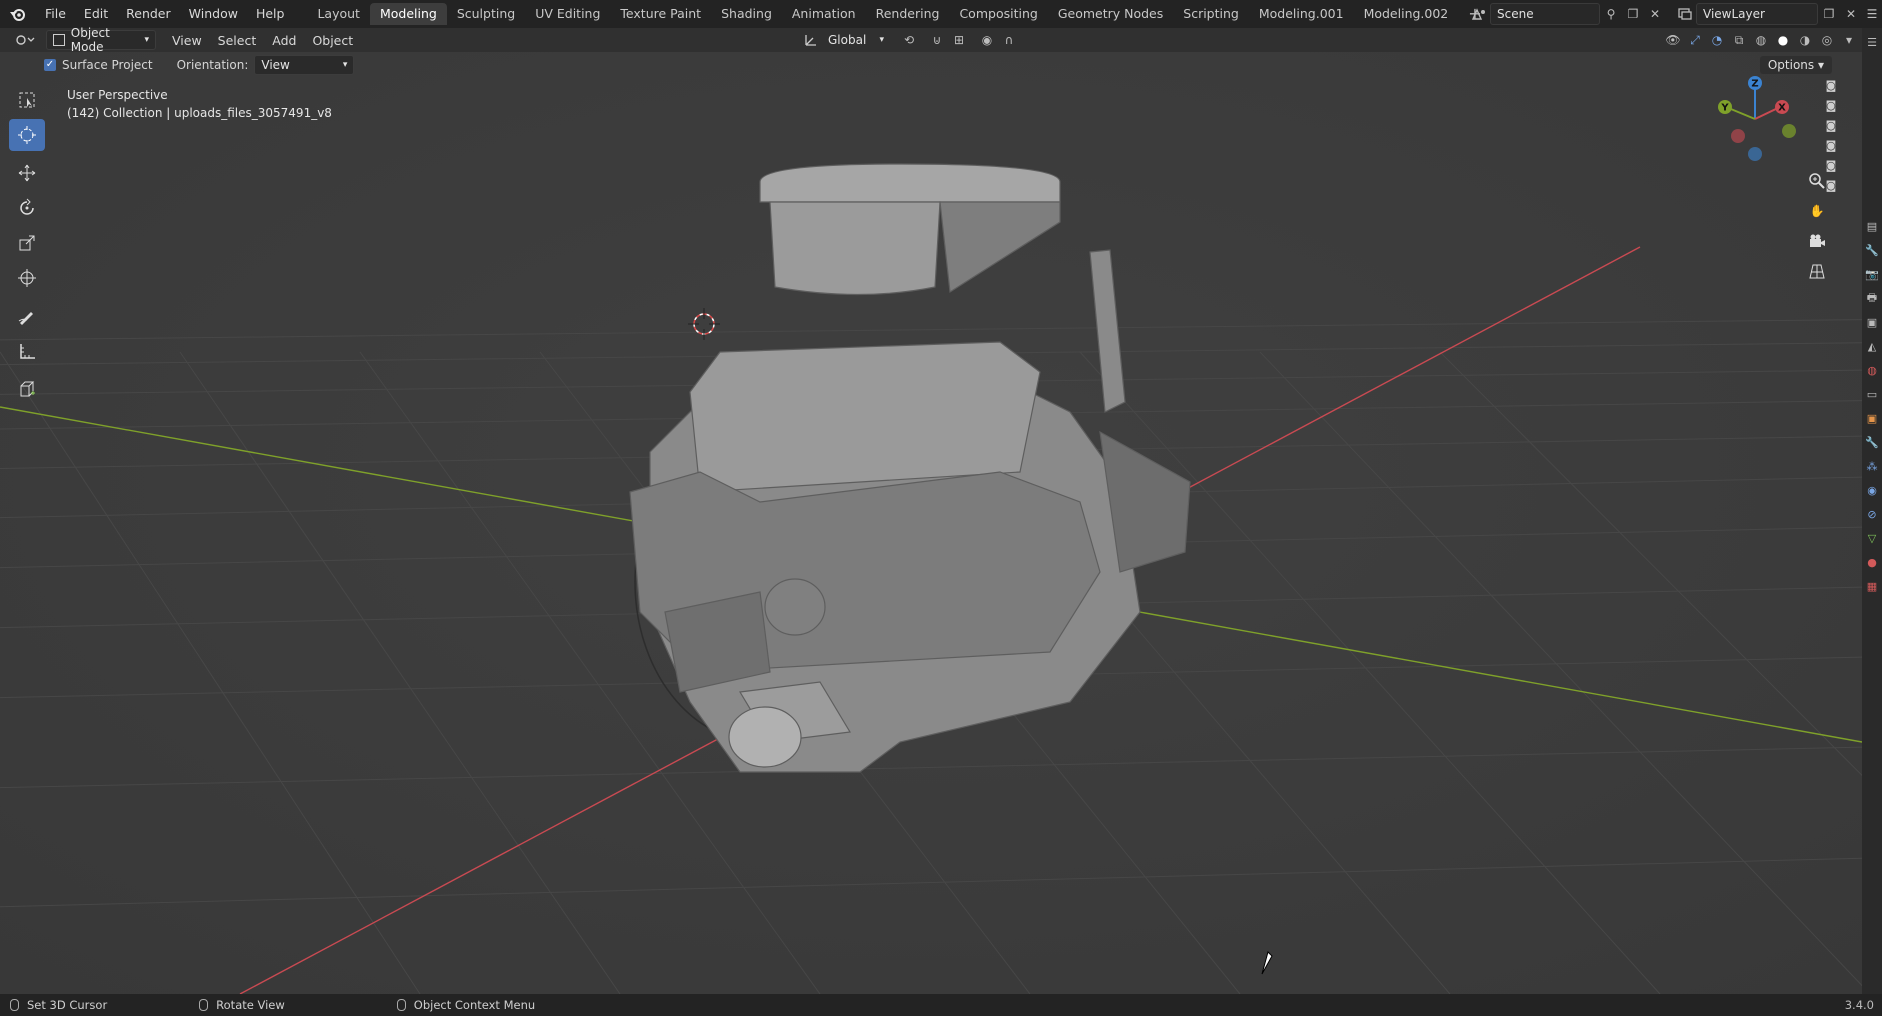  What do you see at coordinates (1872, 14) in the screenshot?
I see `outliner-toggle-icon: ☰` at bounding box center [1872, 14].